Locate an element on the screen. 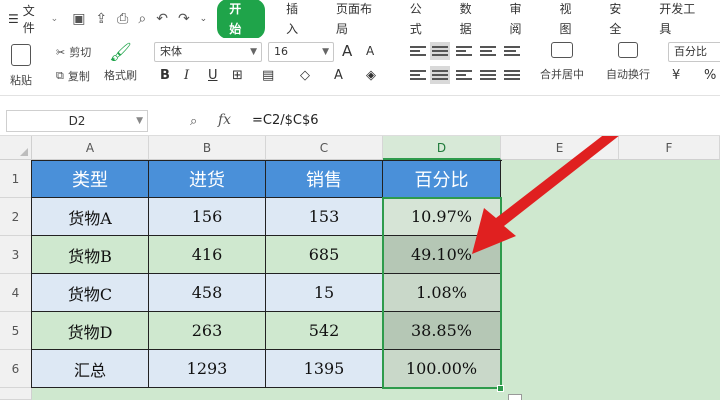  font-grow-button: A is located at coordinates (347, 51).